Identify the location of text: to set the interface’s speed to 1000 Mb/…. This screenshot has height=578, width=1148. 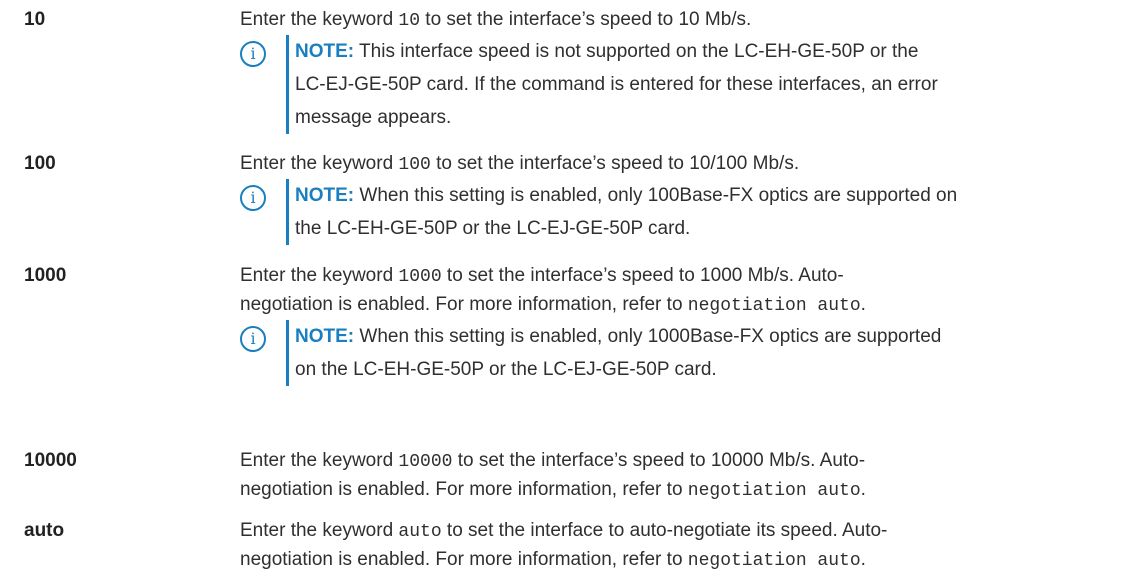
(642, 275).